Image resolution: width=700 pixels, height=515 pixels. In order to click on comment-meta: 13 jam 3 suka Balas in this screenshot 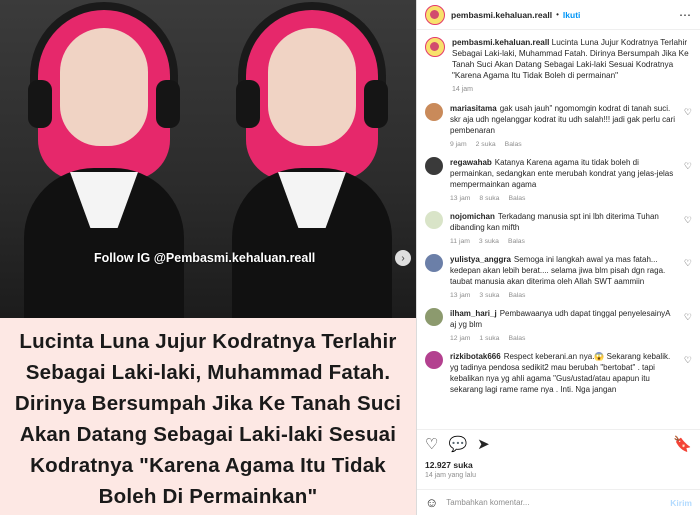, I will do `click(564, 295)`.